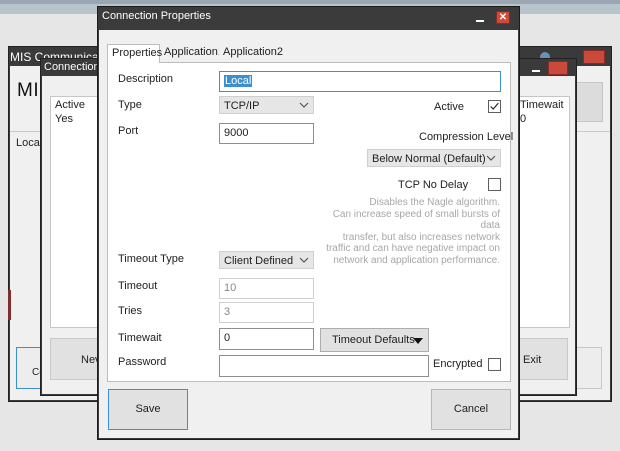 The height and width of the screenshot is (451, 620). Describe the element at coordinates (266, 105) in the screenshot. I see `type-select: TCP/IP` at that location.